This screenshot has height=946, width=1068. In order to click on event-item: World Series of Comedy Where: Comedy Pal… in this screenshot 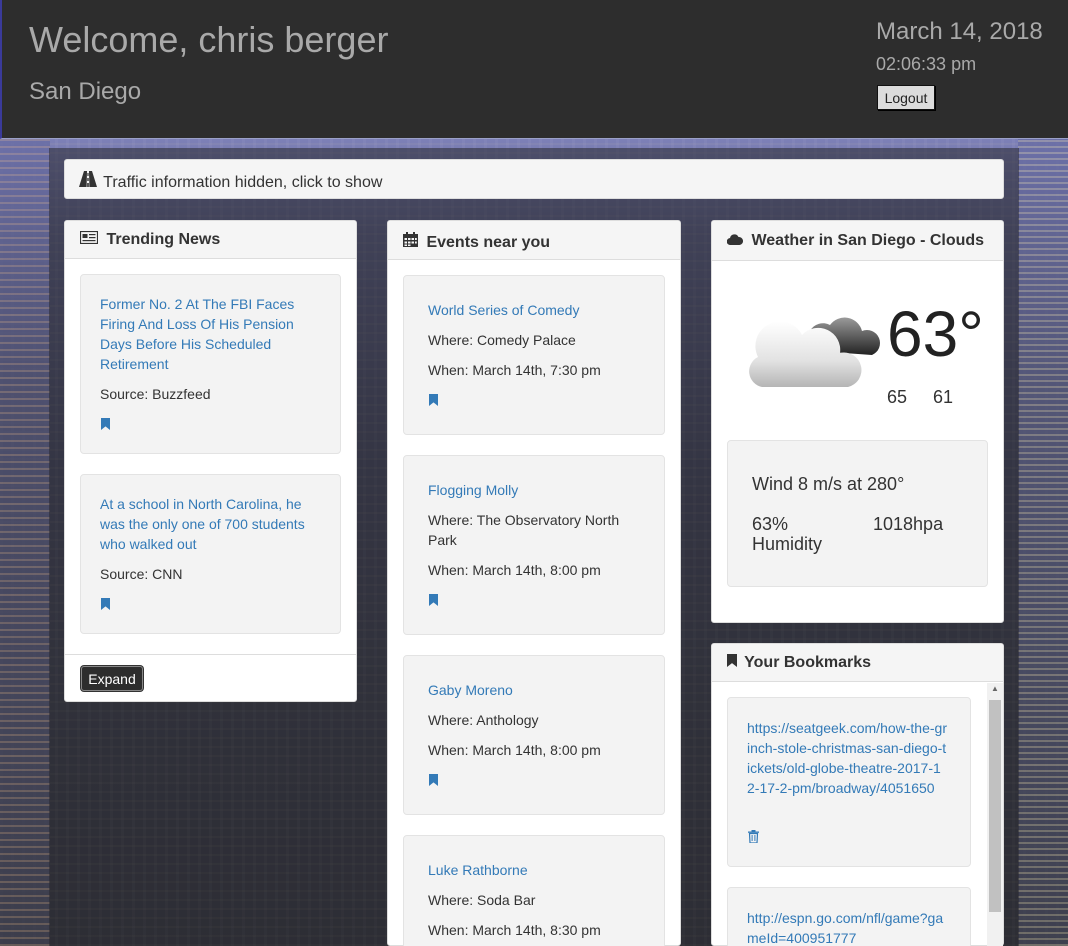, I will do `click(534, 355)`.